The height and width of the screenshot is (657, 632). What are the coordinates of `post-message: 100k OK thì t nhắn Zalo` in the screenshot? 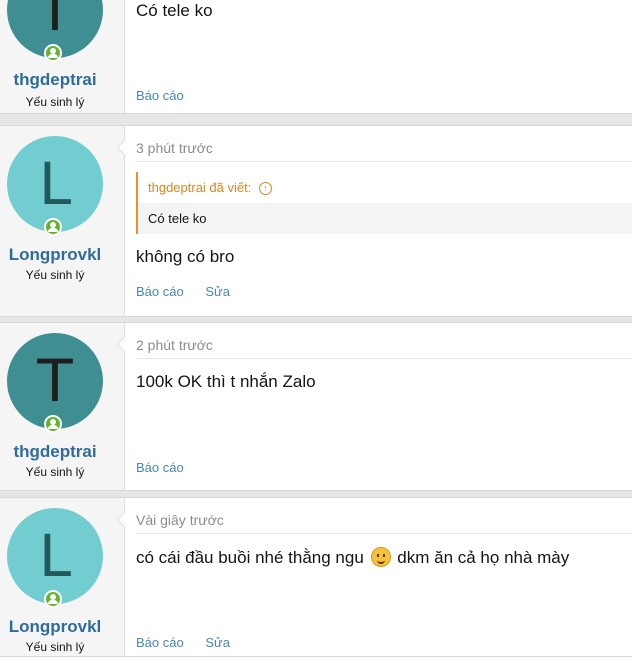 It's located at (226, 381).